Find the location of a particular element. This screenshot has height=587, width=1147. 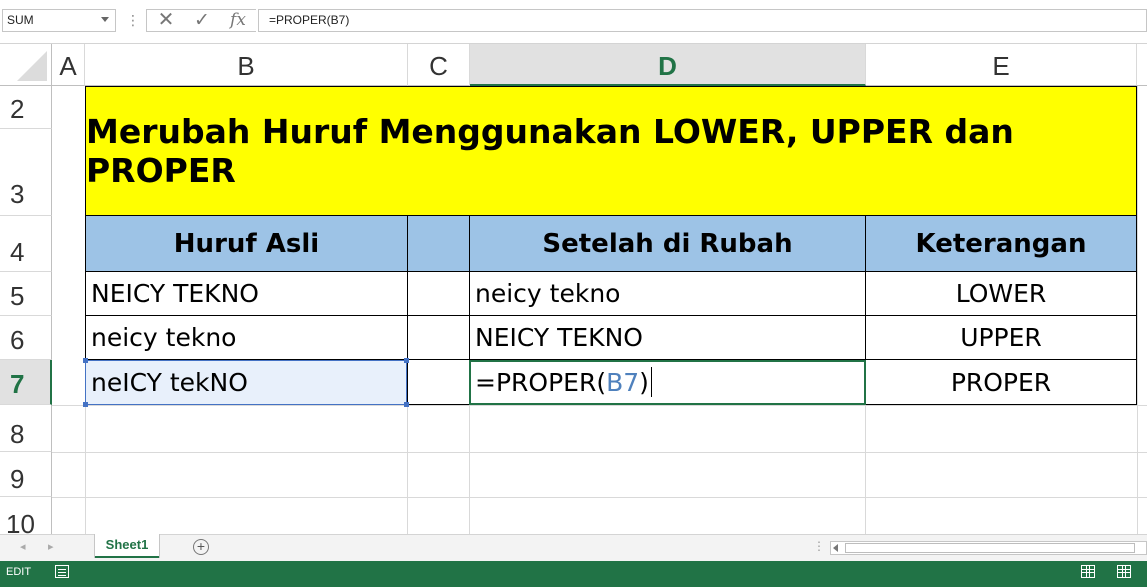

sheet-tabs-bar: ◂ ▸ Sheet1 + ⋮ is located at coordinates (573, 547).